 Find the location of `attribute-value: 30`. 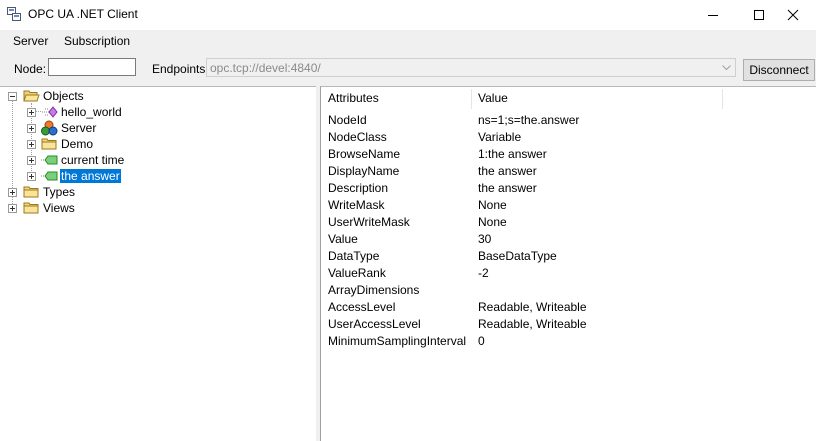

attribute-value: 30 is located at coordinates (485, 239).